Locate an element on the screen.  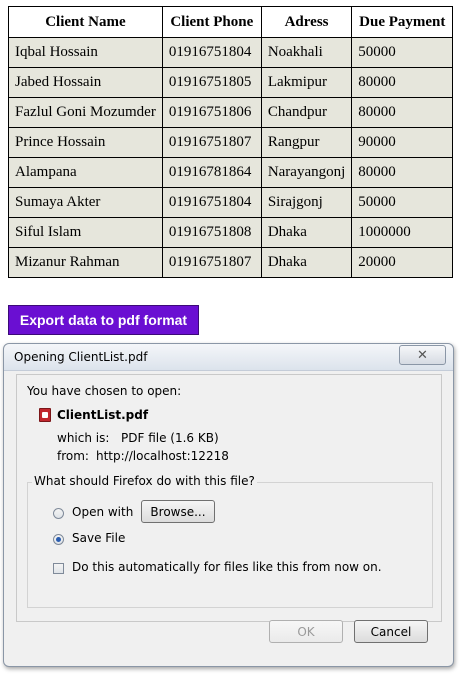
save-file-label: Save File is located at coordinates (98, 538).